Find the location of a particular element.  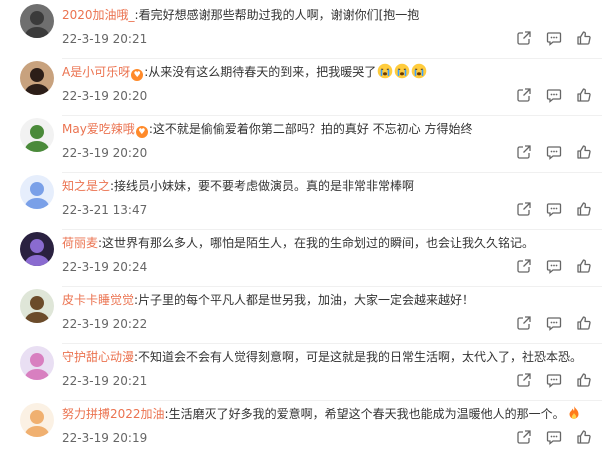

comment-line: May爱吃辣哦 ♥:这不就是偷偷爱着你第二部吗？拍的真好 不忘初心 方得始终 is located at coordinates (328, 129).